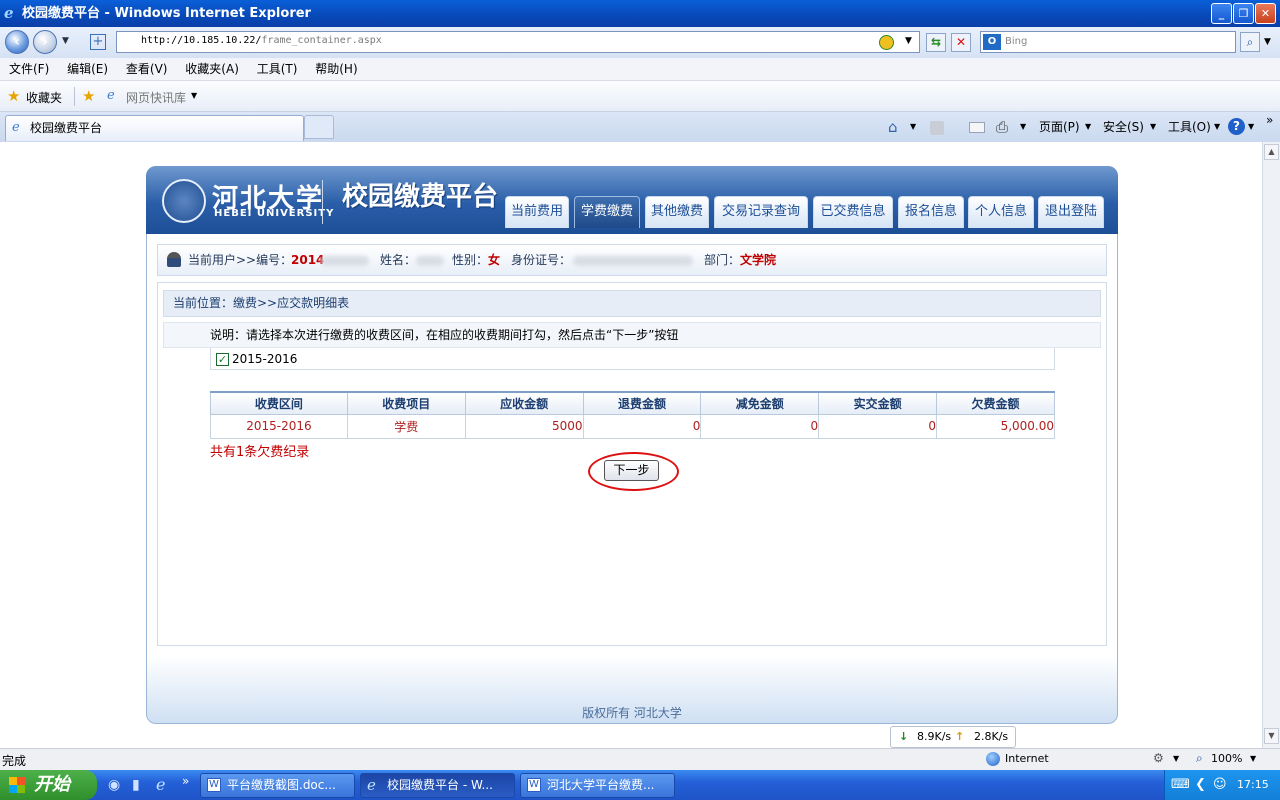  Describe the element at coordinates (1221, 13) in the screenshot. I see `minimize-button: _` at that location.